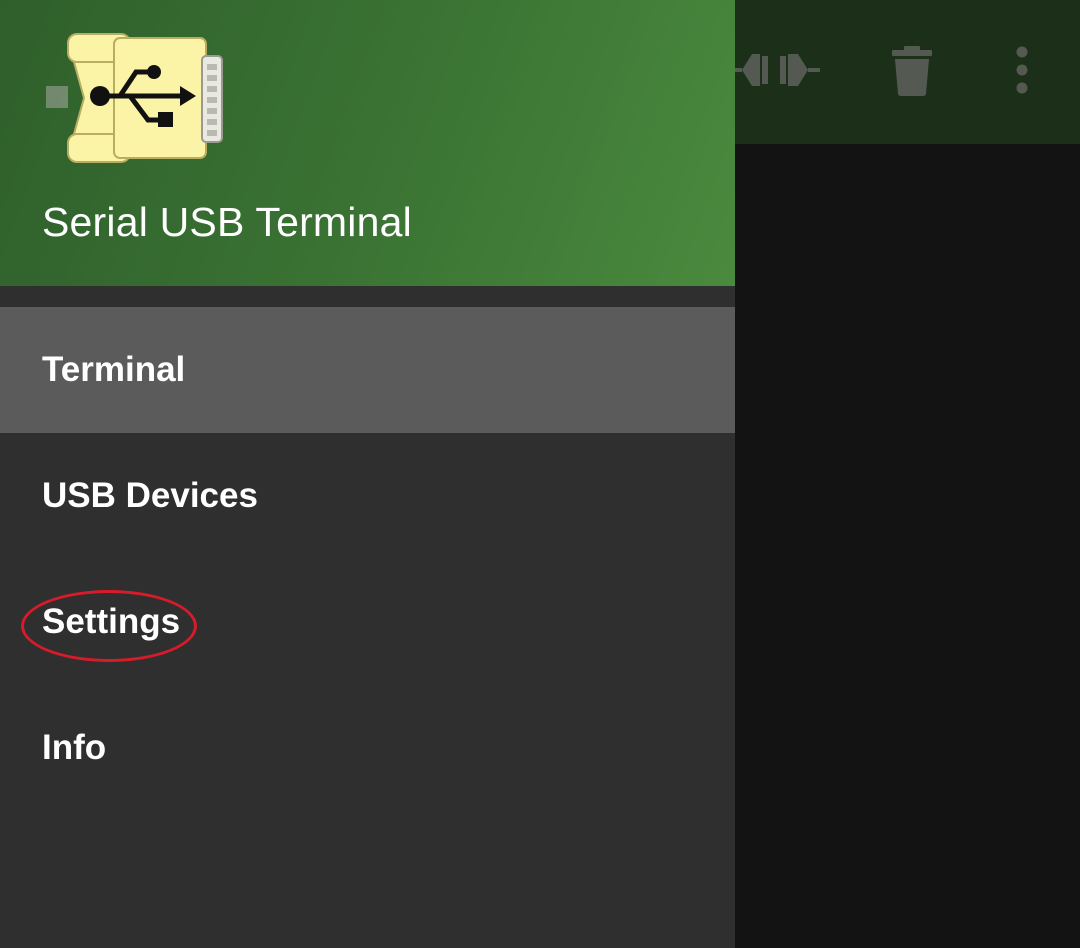 Image resolution: width=1080 pixels, height=948 pixels. I want to click on menu-item-label: Settings, so click(111, 621).